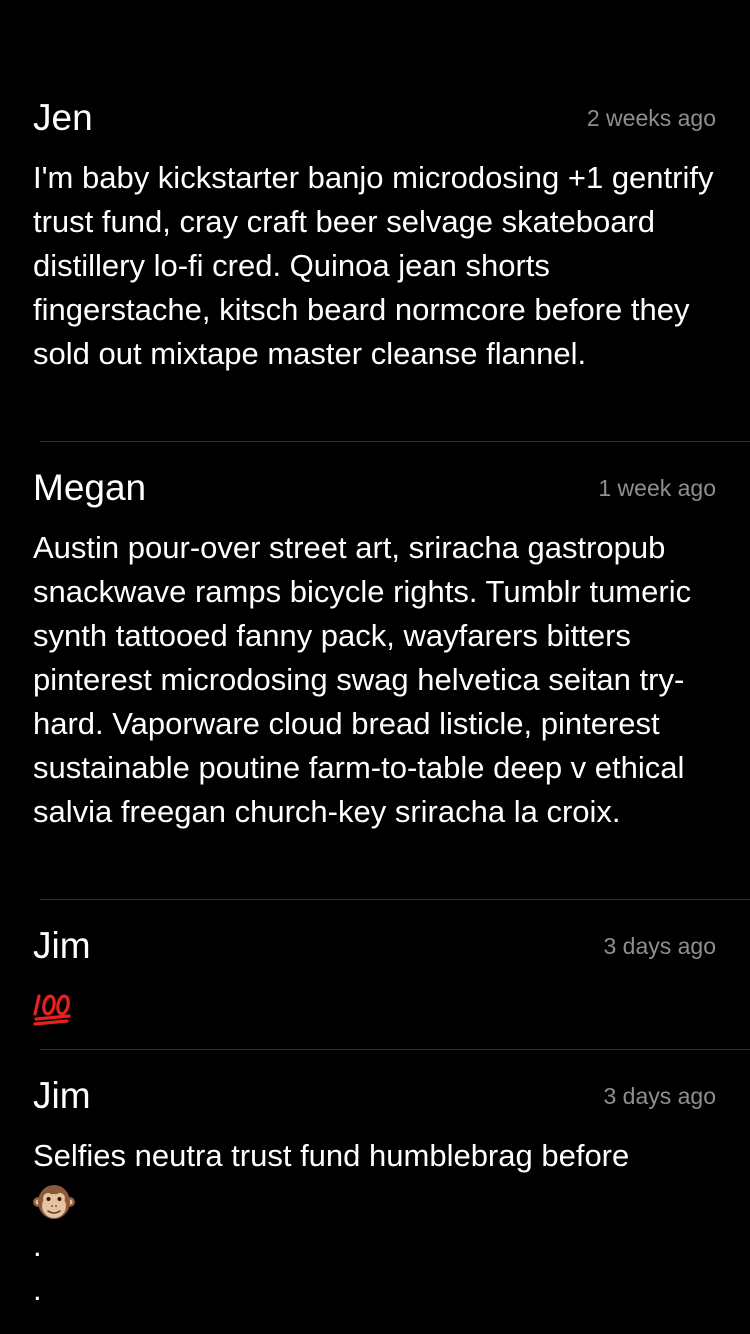 Image resolution: width=750 pixels, height=1334 pixels. What do you see at coordinates (657, 488) in the screenshot?
I see `comment-timestamp: 1 week ago` at bounding box center [657, 488].